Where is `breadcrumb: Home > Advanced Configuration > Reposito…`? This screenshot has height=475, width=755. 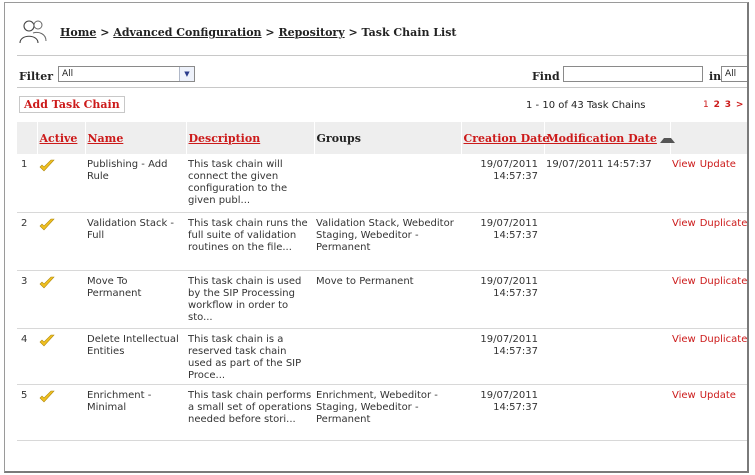
breadcrumb: Home > Advanced Configuration > Reposito… is located at coordinates (377, 32).